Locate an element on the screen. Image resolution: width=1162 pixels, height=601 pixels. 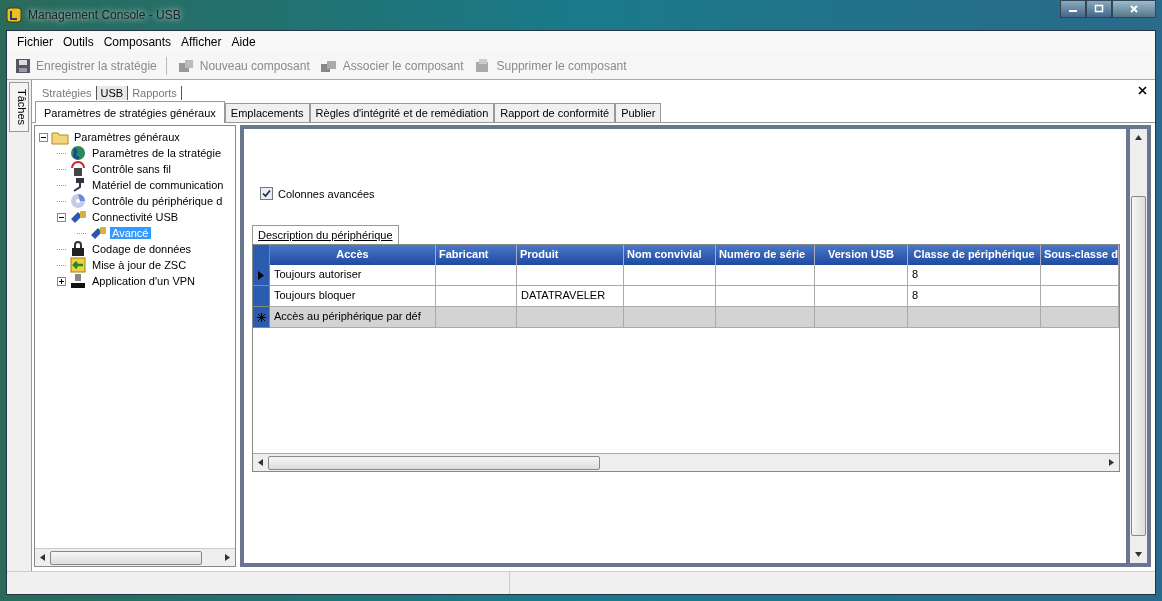
tree-item: Contrôle du périphérique d is located at coordinates (157, 201).